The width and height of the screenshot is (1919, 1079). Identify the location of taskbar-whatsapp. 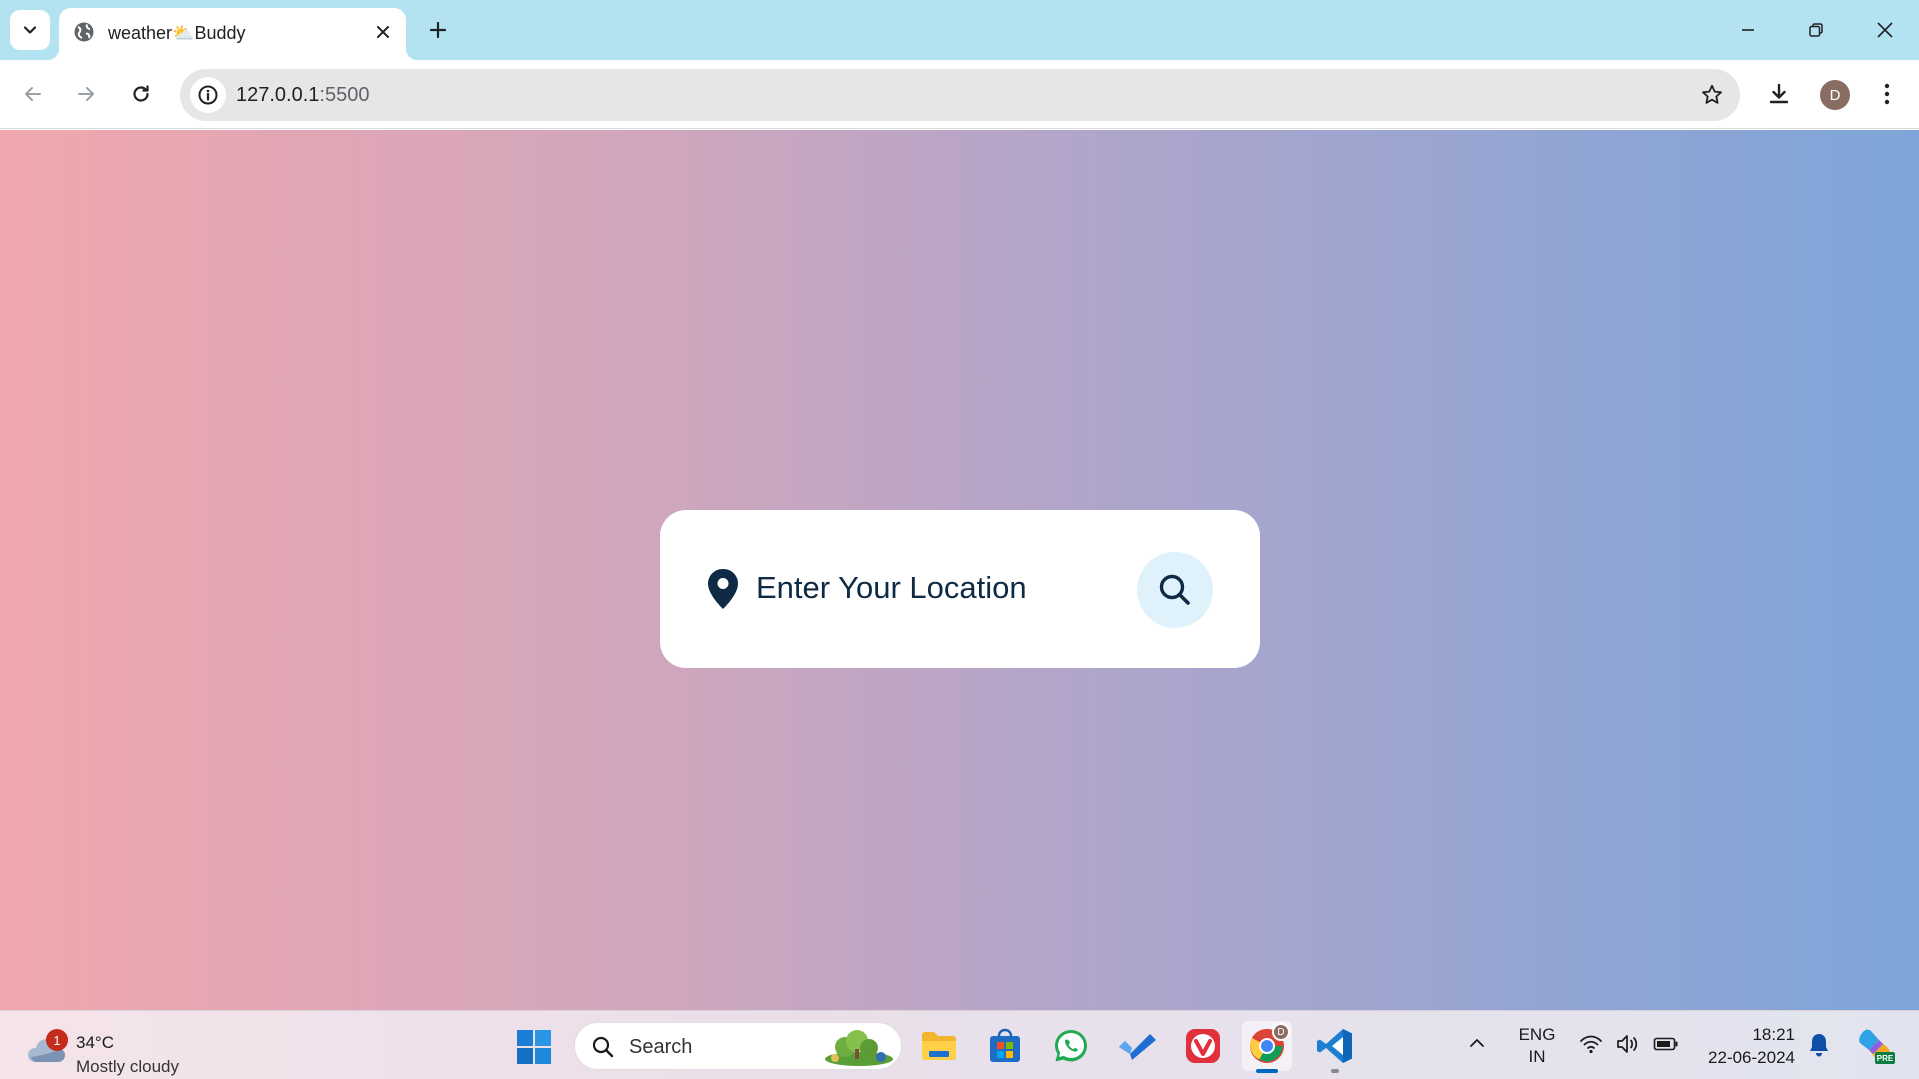
(1071, 1046).